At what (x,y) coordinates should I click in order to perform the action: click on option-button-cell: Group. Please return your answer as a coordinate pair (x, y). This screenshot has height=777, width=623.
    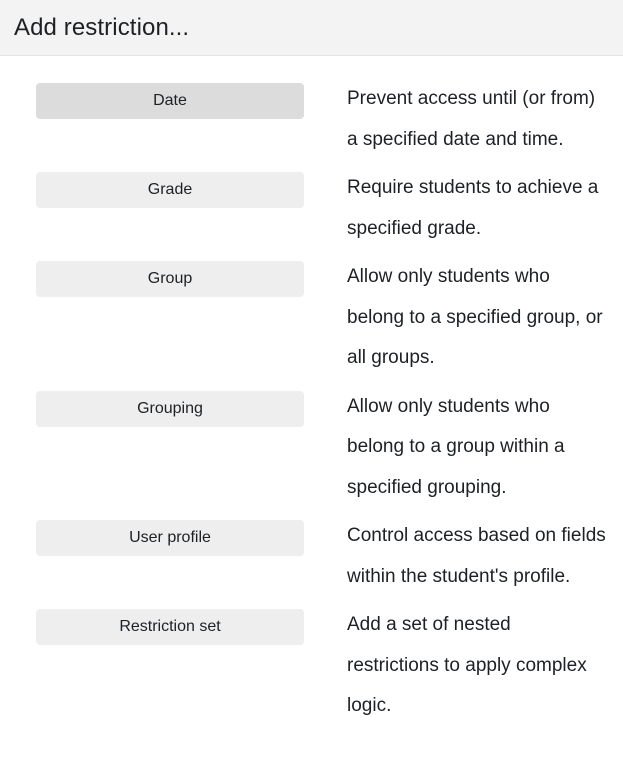
    Looking at the image, I should click on (173, 279).